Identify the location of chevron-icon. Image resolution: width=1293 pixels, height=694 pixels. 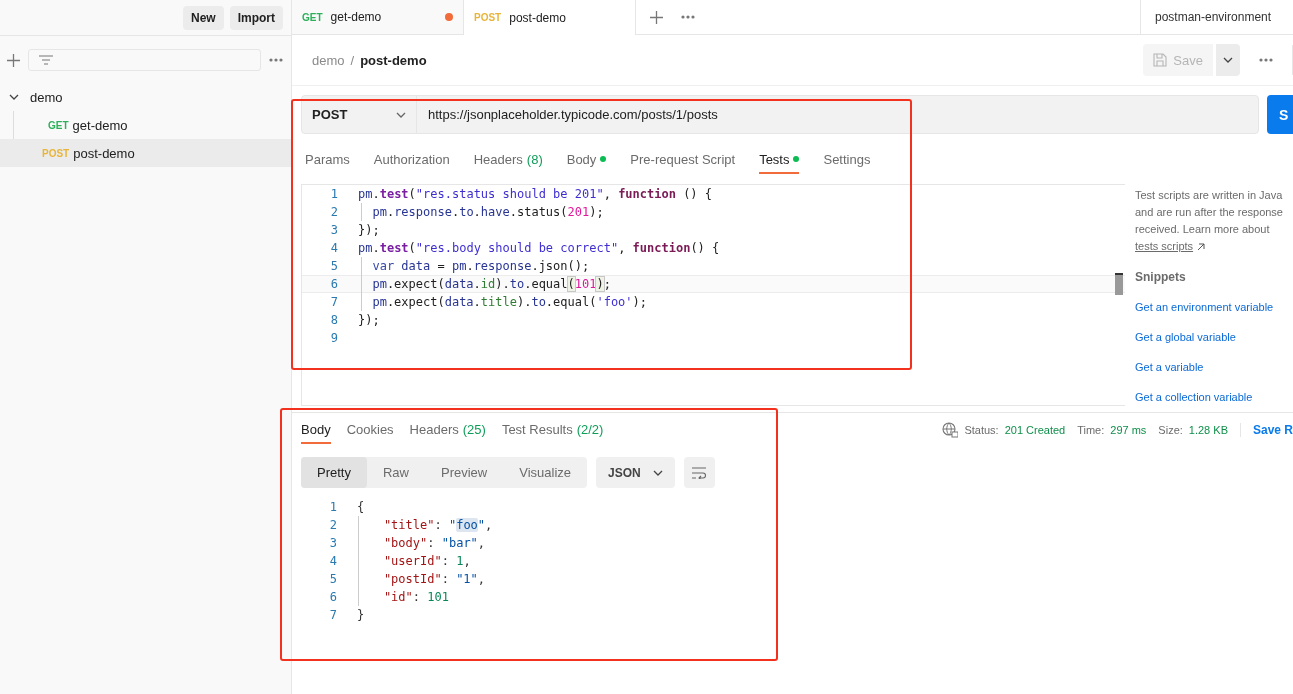
(14, 97).